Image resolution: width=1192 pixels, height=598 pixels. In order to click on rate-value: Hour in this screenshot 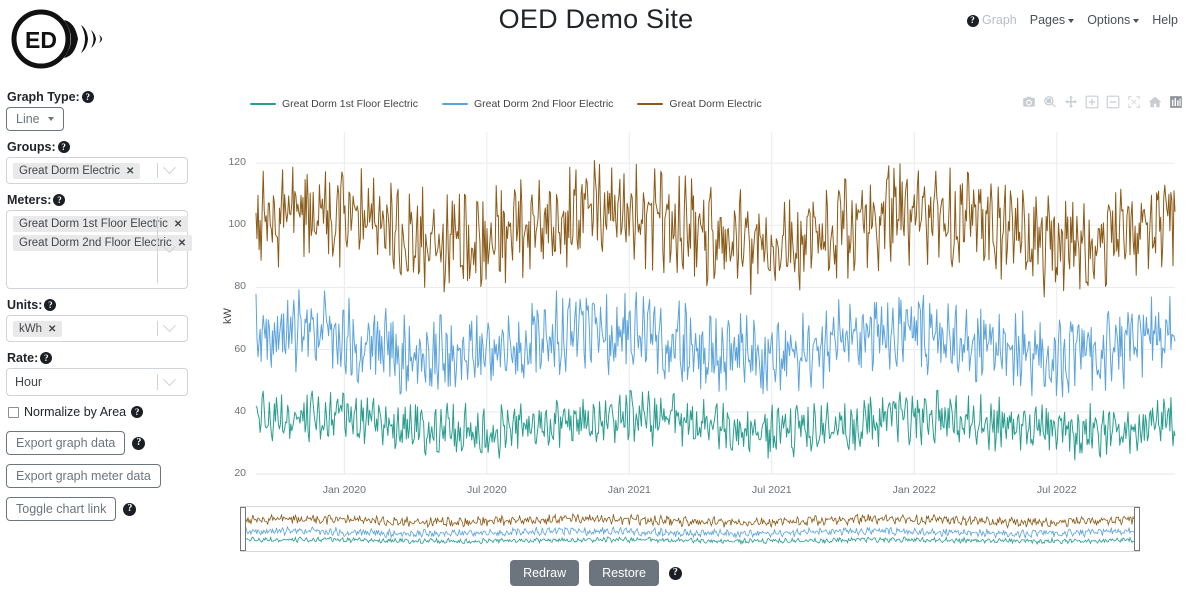, I will do `click(29, 382)`.